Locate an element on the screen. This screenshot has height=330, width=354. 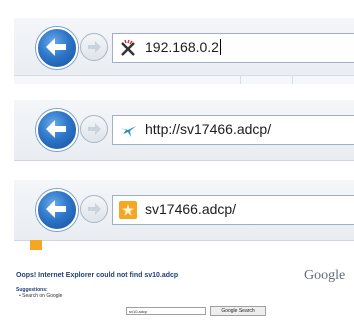
address-text: sv17466.adcp/ is located at coordinates (191, 209).